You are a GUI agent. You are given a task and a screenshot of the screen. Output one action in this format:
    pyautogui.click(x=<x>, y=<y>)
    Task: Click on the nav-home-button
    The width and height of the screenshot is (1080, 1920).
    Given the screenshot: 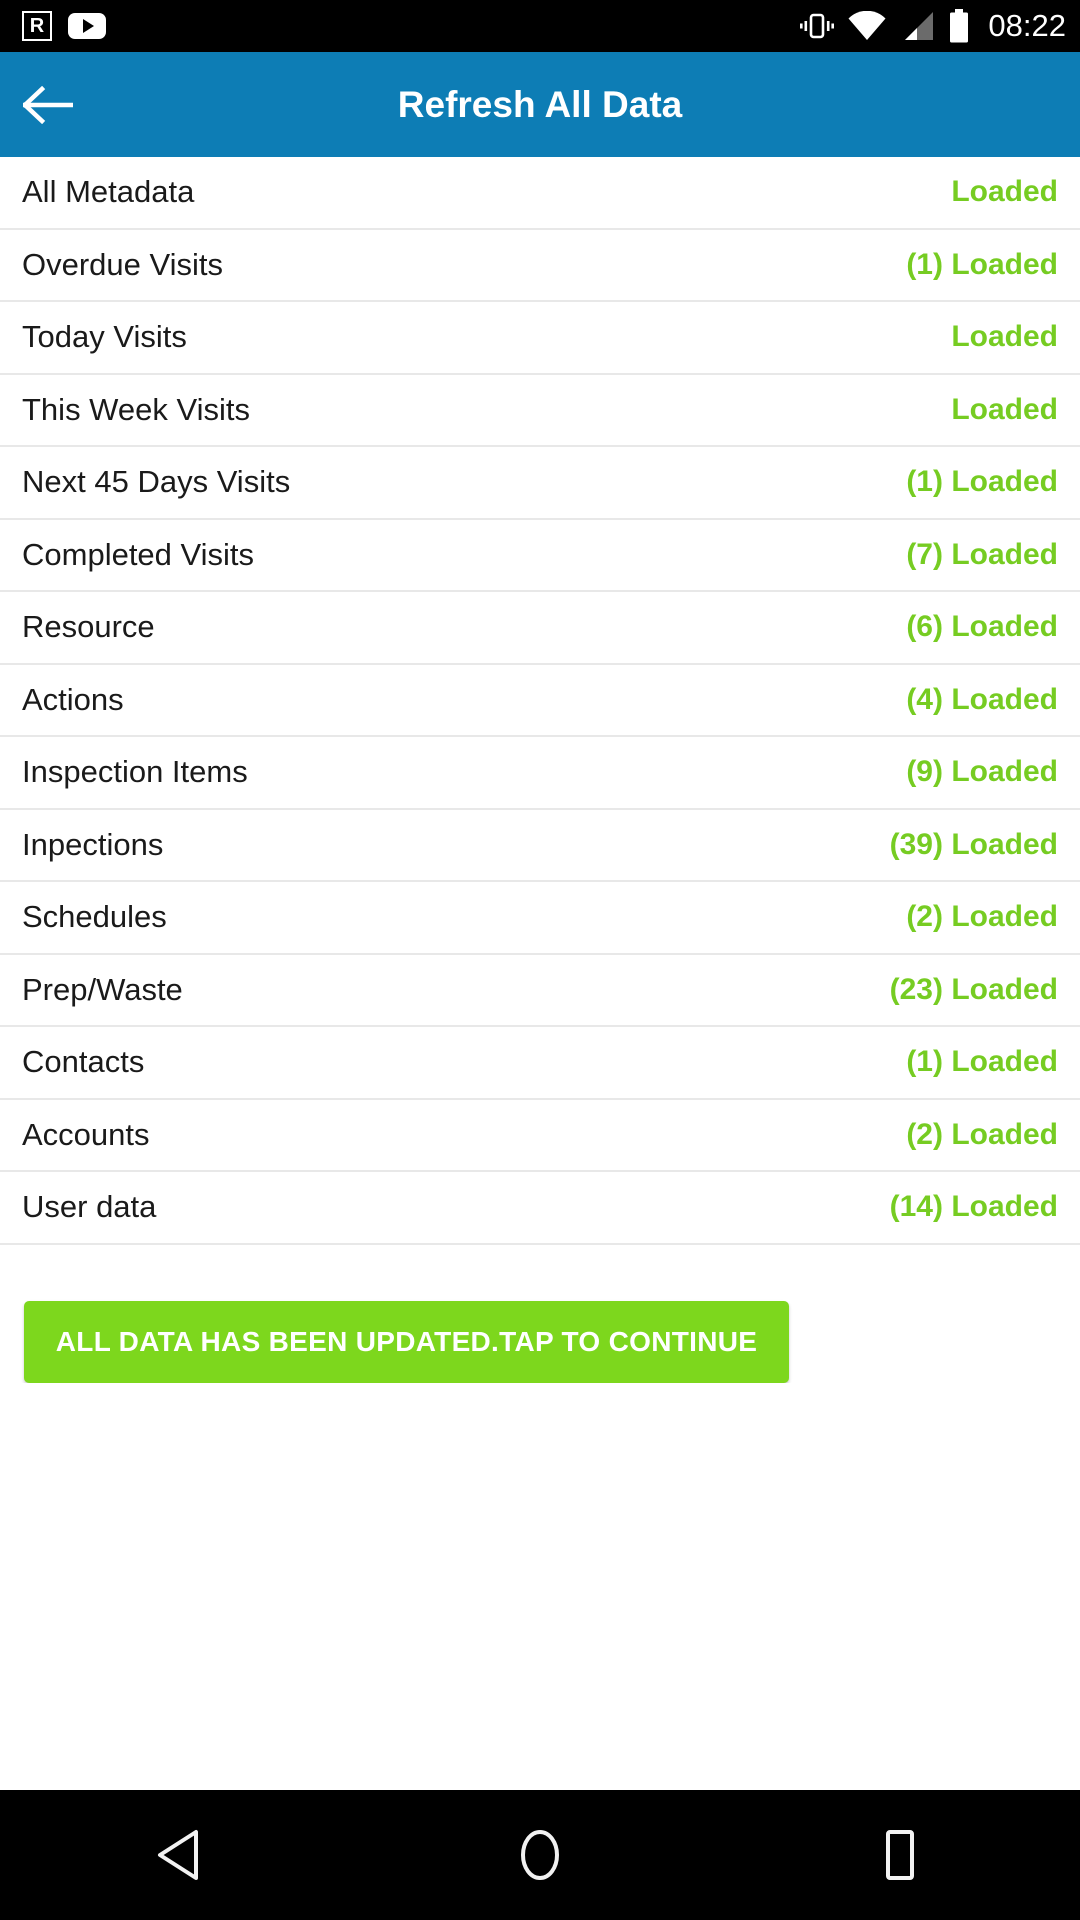 What is the action you would take?
    pyautogui.click(x=540, y=1855)
    